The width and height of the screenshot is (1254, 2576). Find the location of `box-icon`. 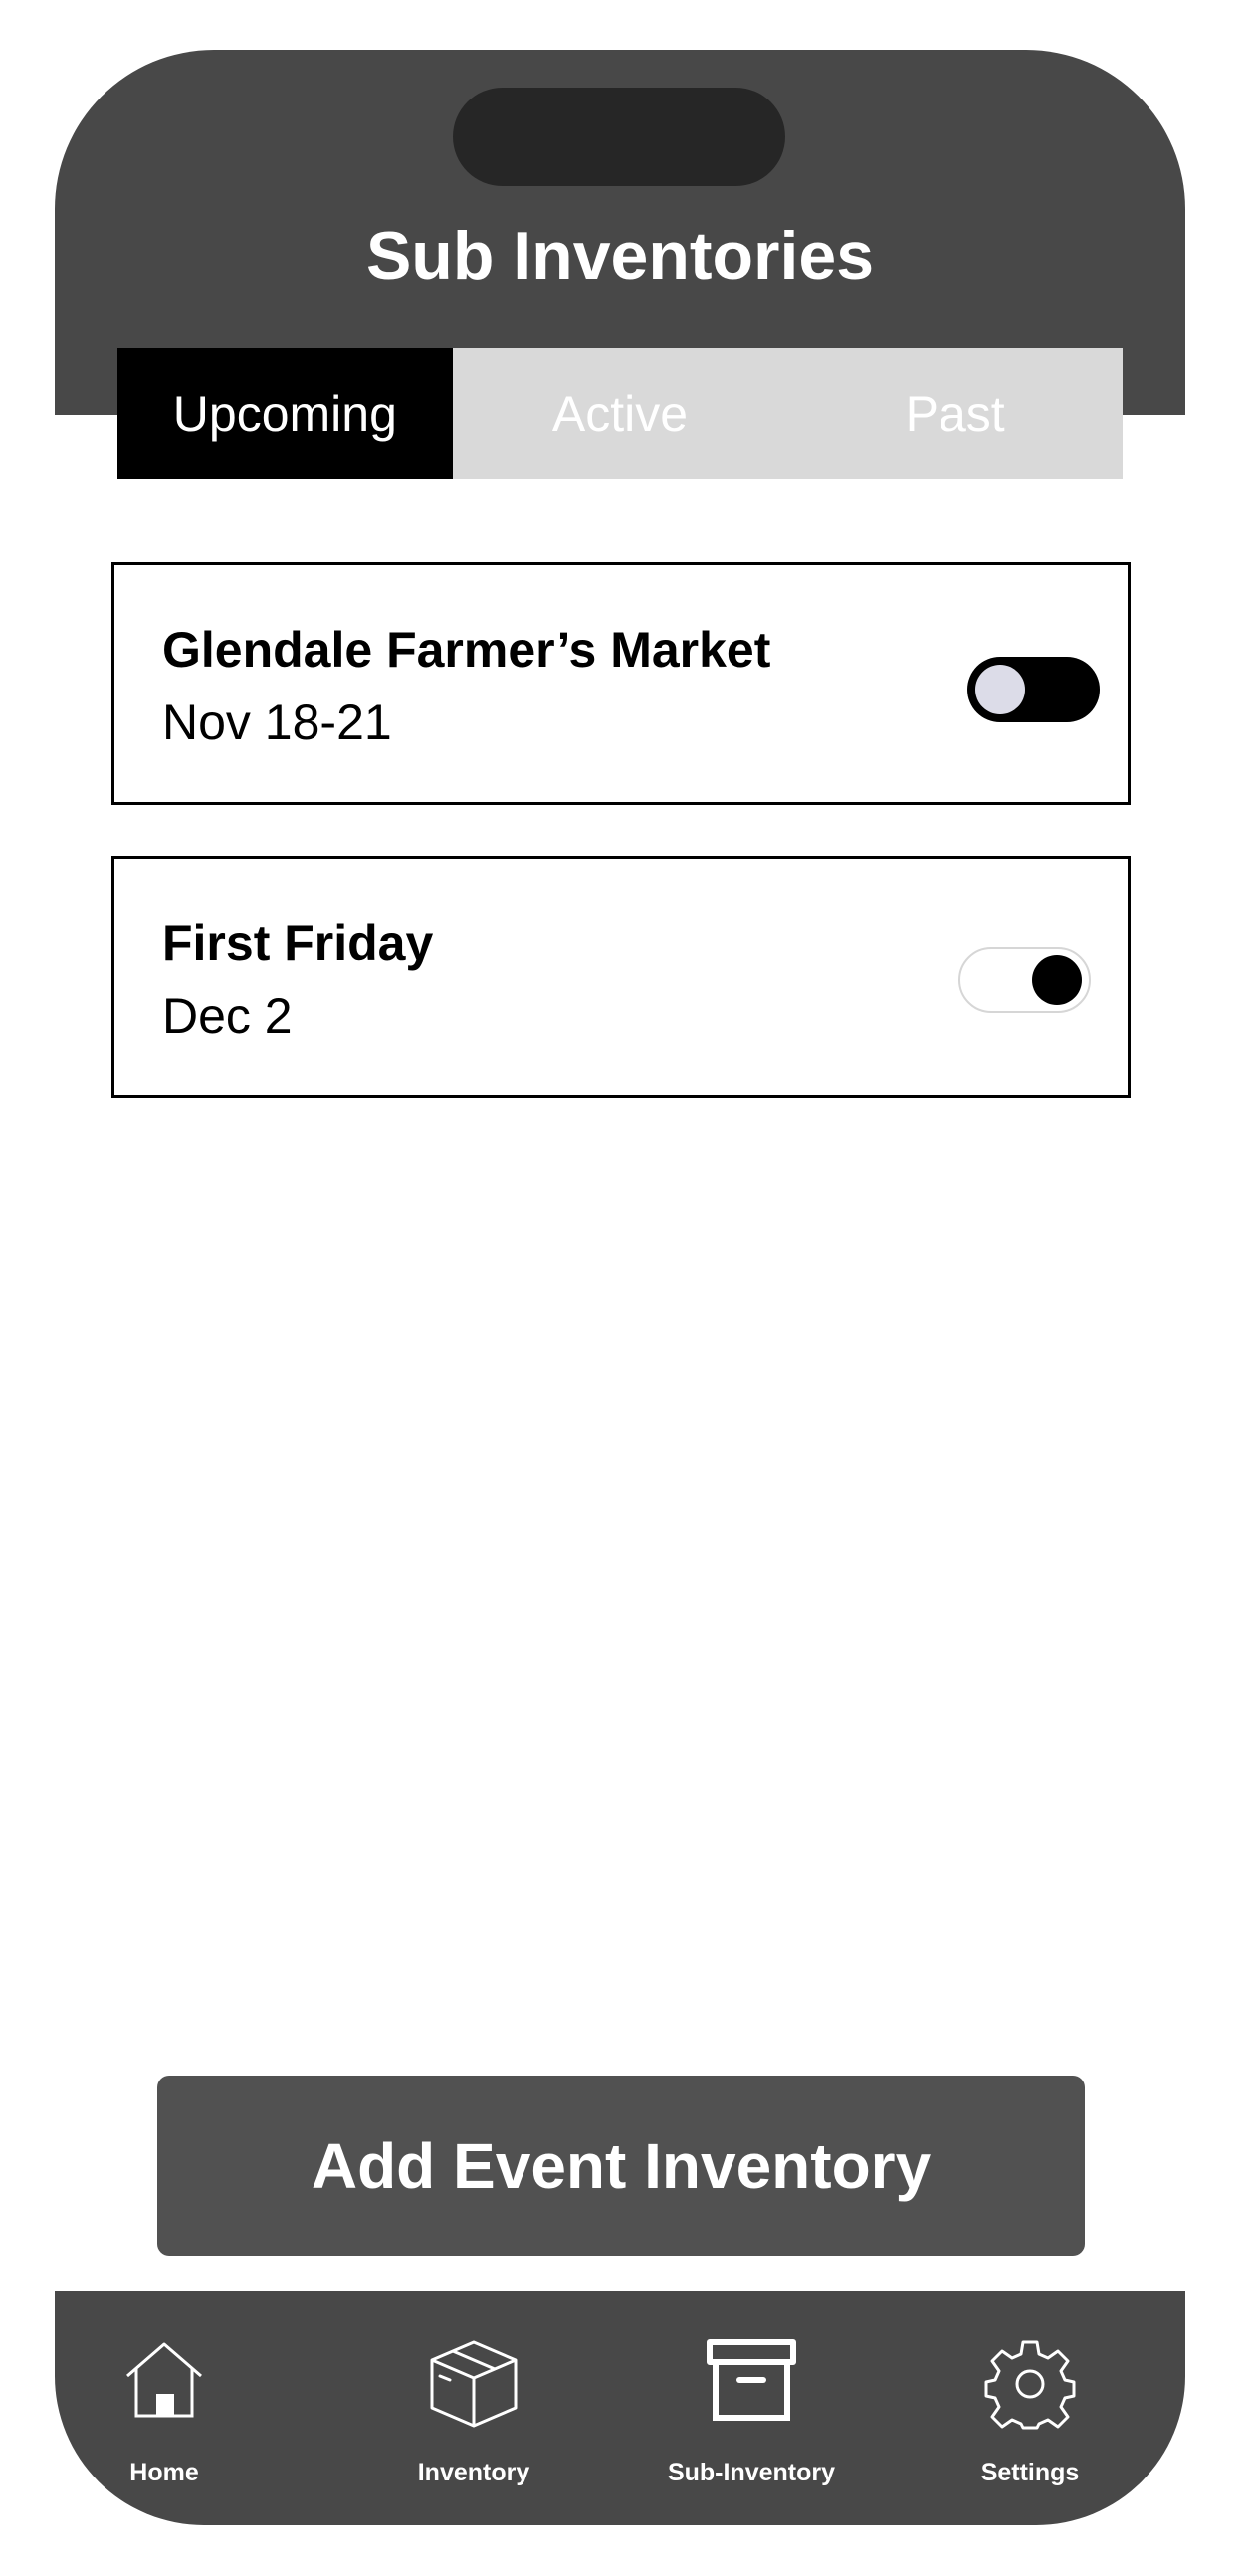

box-icon is located at coordinates (474, 2384).